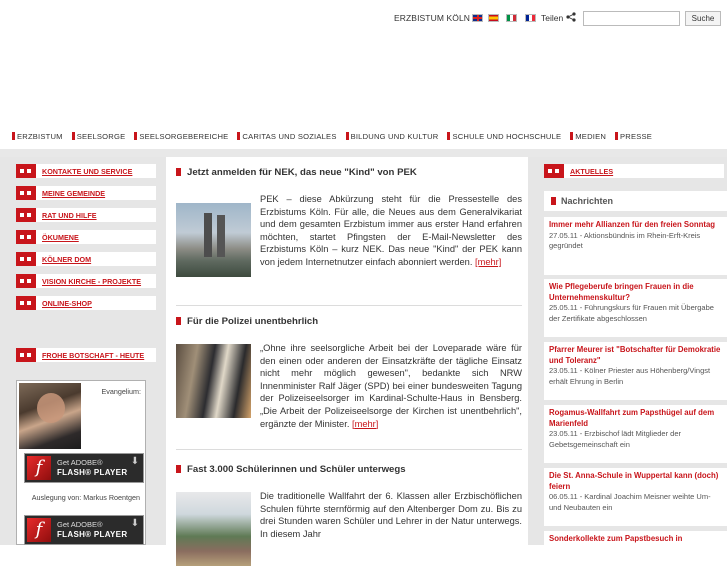  I want to click on nav-item-caritas: CARITAS UND SOZIALES, so click(286, 136).